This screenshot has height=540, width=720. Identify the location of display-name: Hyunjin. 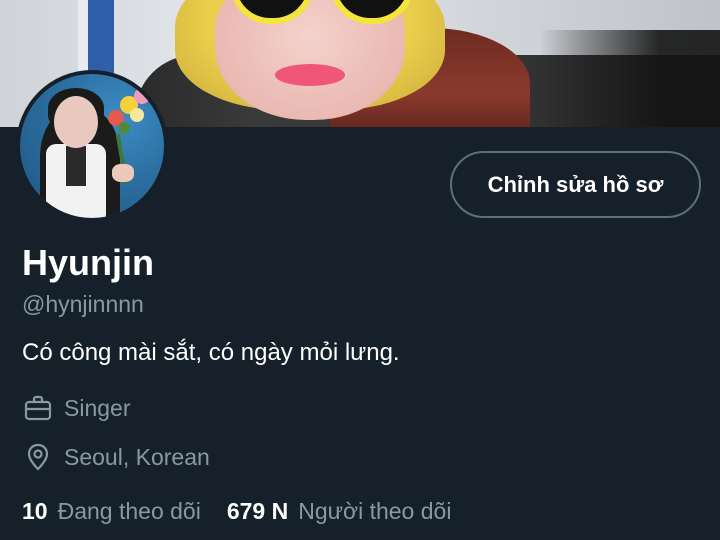
(88, 262).